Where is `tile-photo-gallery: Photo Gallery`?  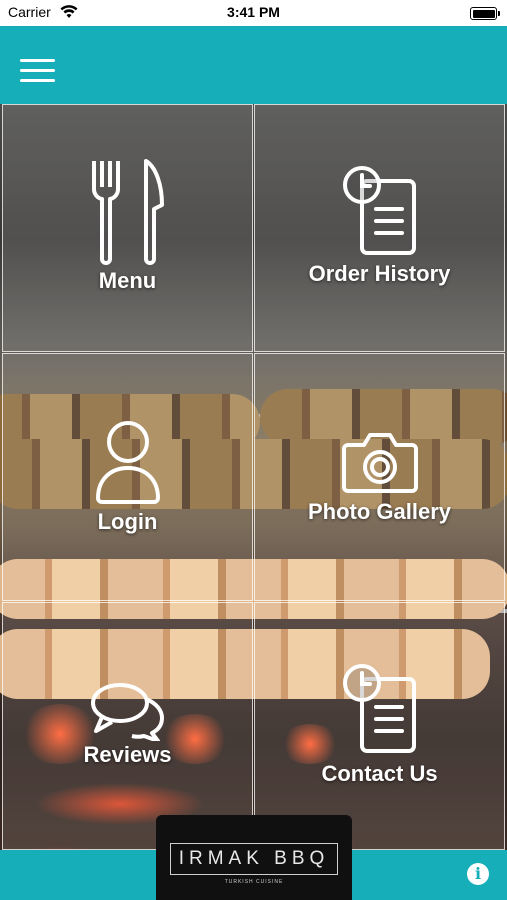
tile-photo-gallery: Photo Gallery is located at coordinates (379, 477).